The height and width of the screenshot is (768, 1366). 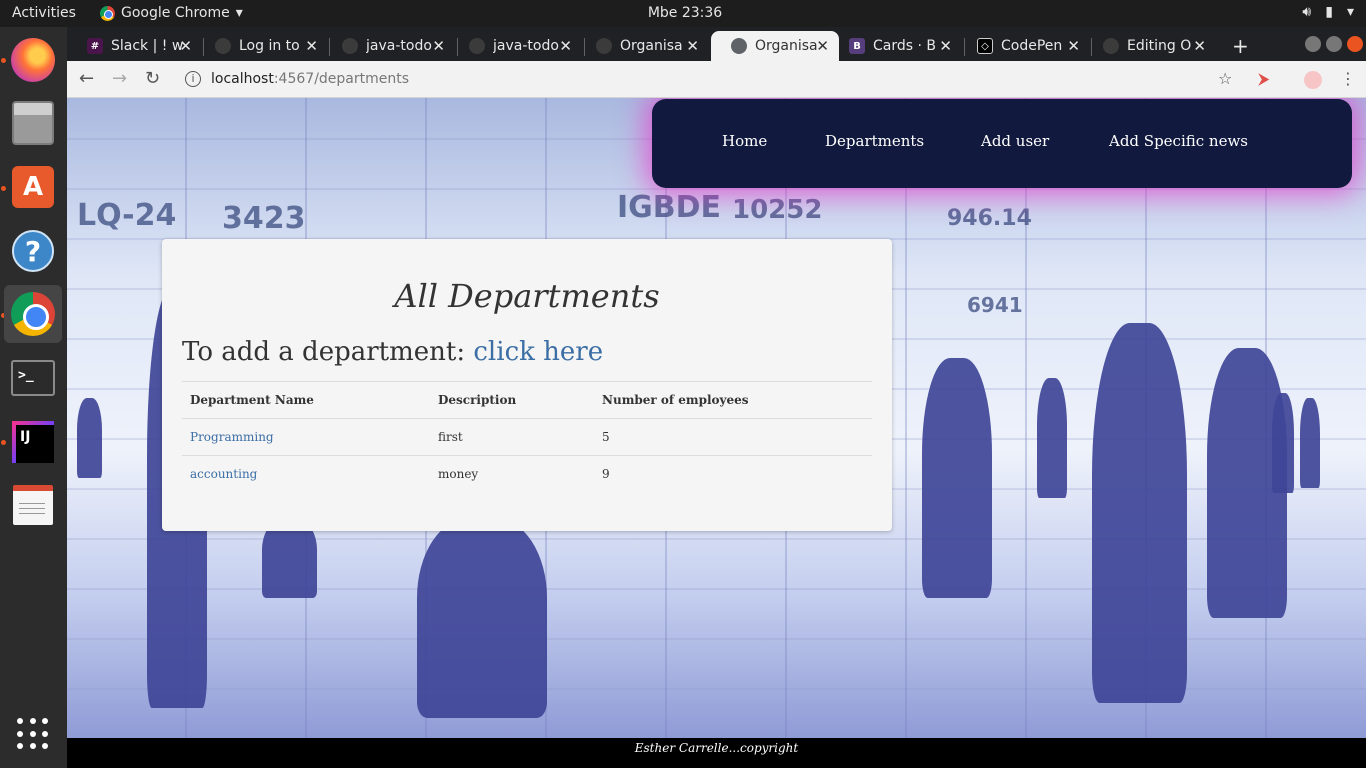 I want to click on menu-kebab-icon: ⋮, so click(x=1348, y=78).